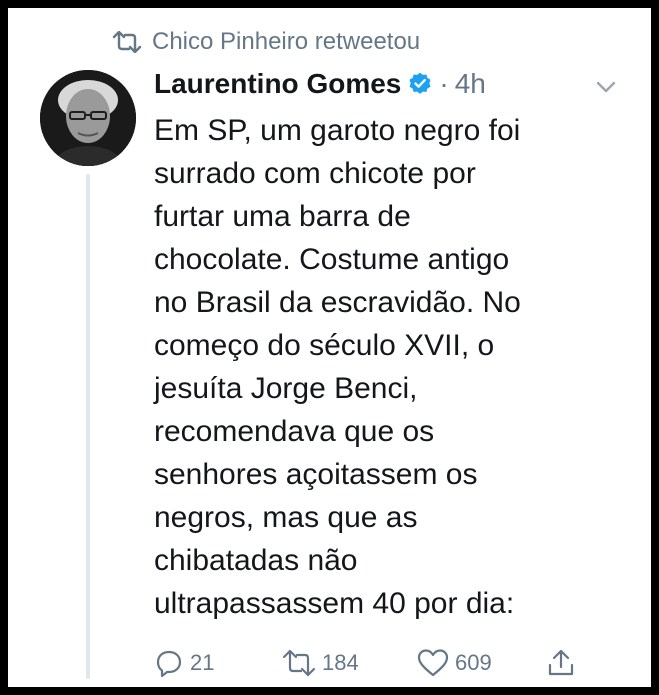 This screenshot has height=695, width=659. Describe the element at coordinates (470, 84) in the screenshot. I see `tweet-timestamp: 4h` at that location.